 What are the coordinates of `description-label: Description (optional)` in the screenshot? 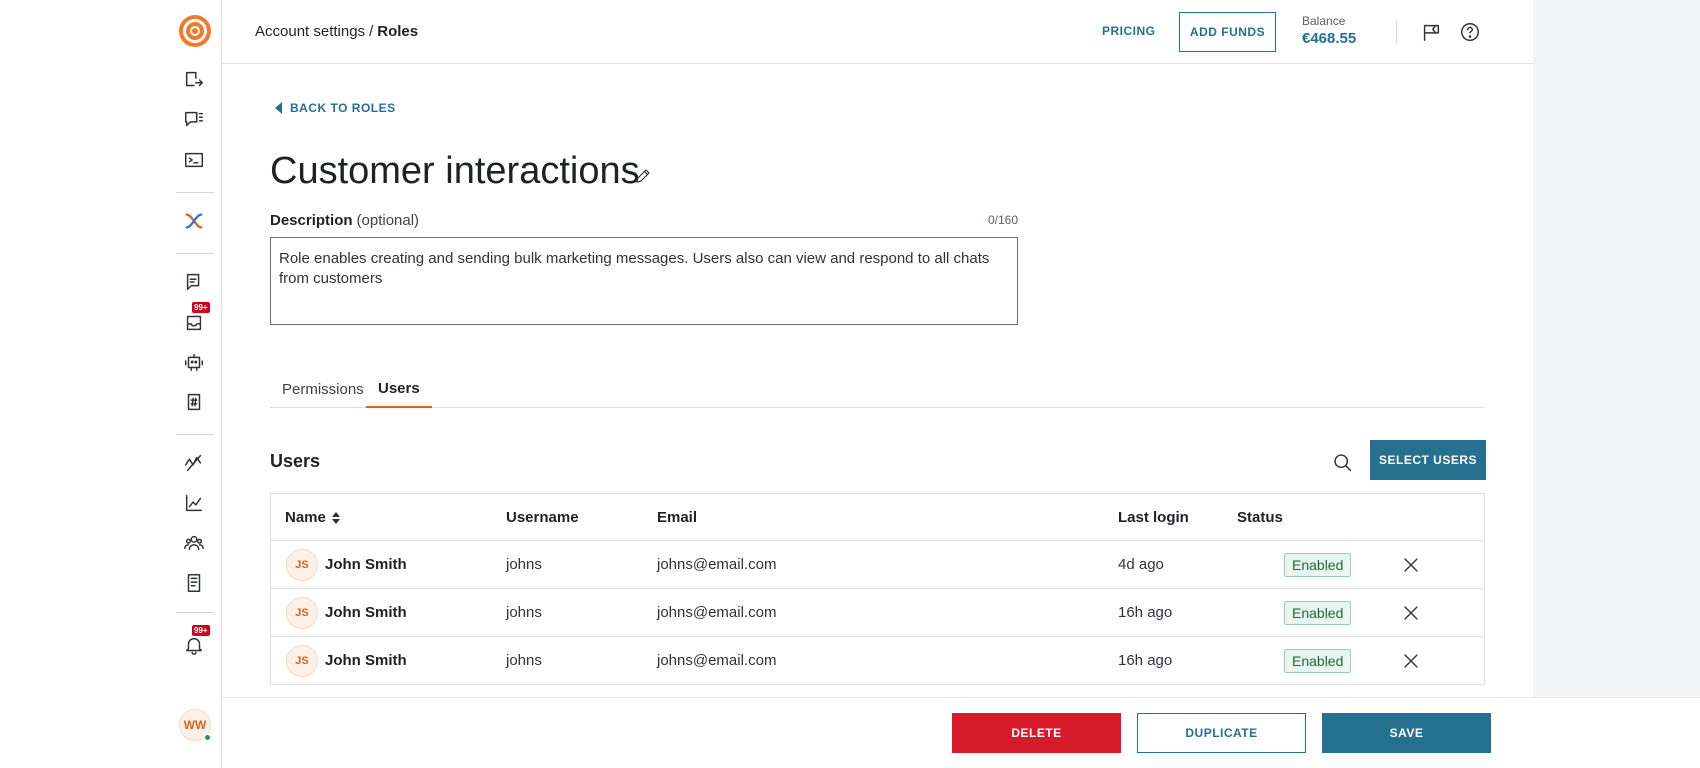 It's located at (344, 220).